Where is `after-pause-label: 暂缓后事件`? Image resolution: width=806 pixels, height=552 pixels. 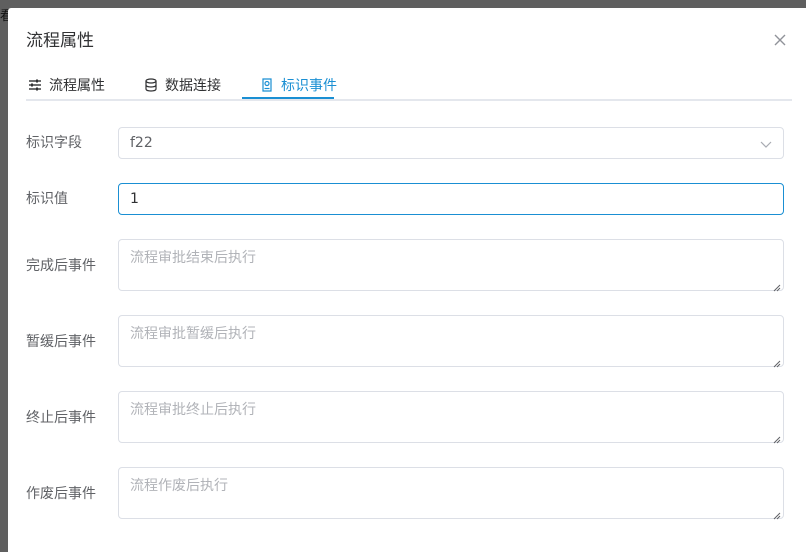
after-pause-label: 暂缓后事件 is located at coordinates (61, 342).